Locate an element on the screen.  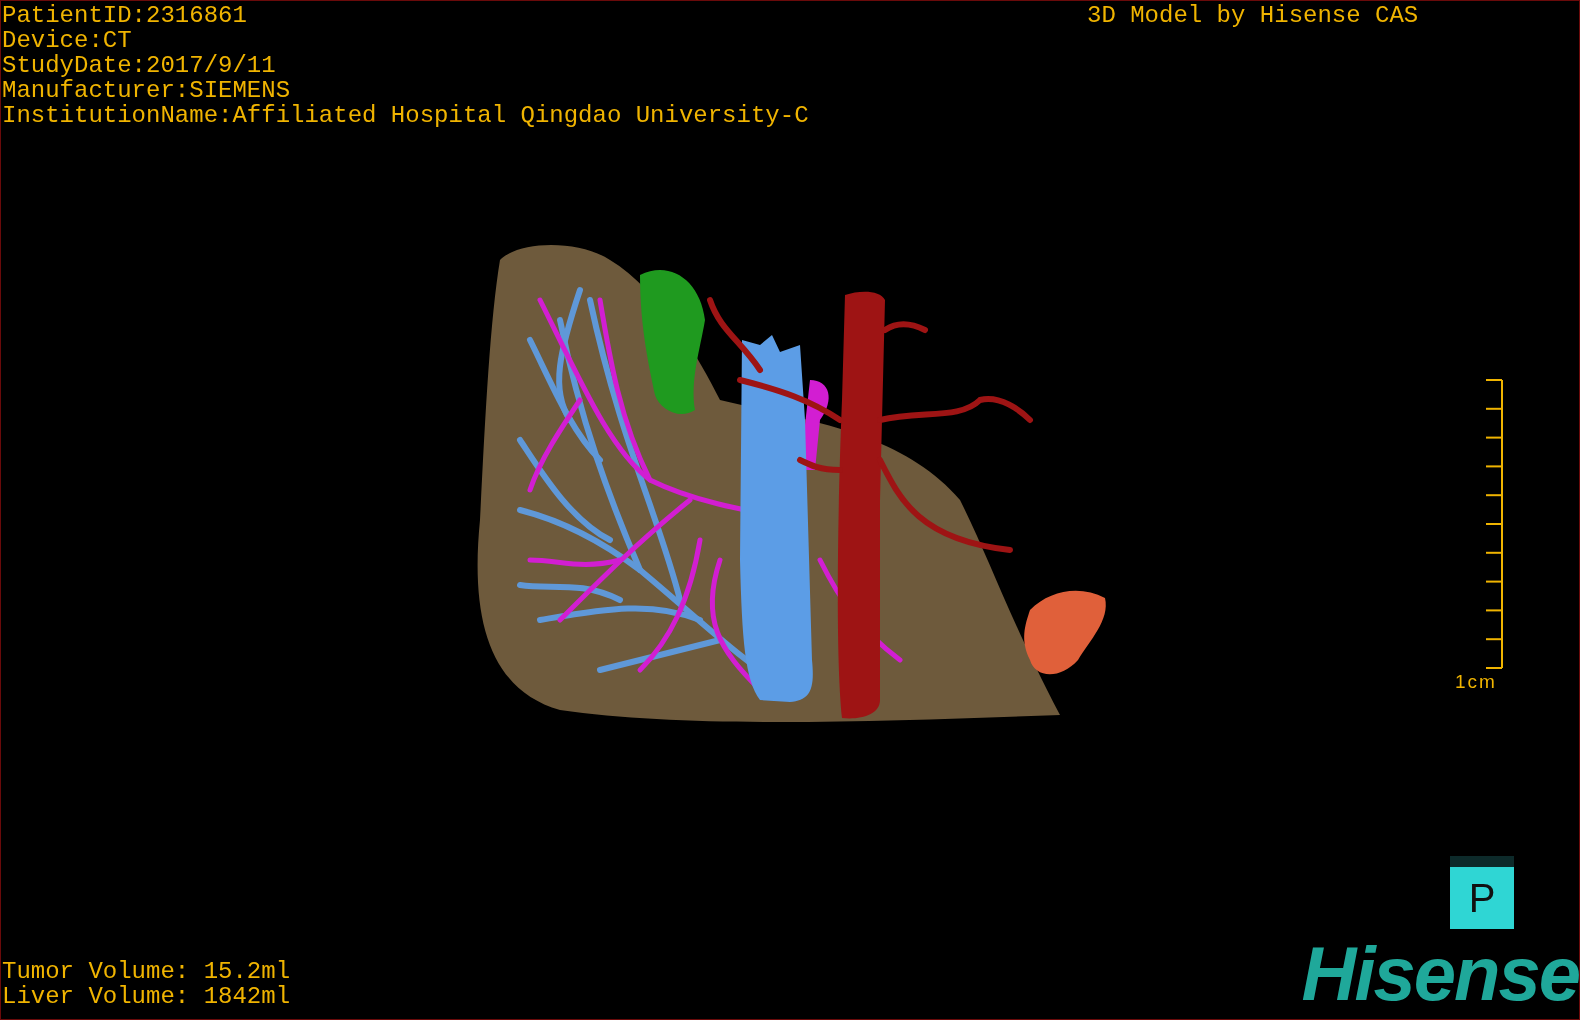
scale-bar-label: 1cm is located at coordinates (1476, 682).